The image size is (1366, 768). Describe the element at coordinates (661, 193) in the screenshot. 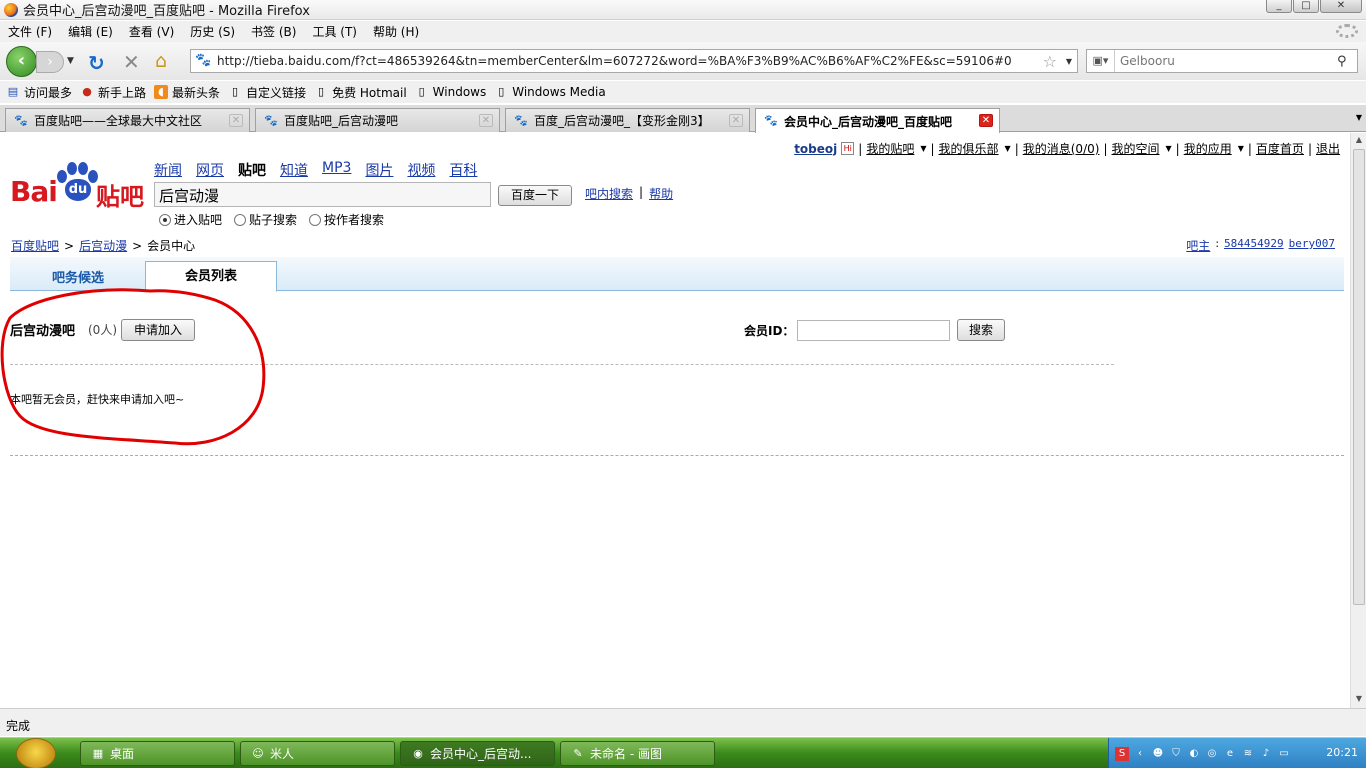

I see `help-link: 帮助` at that location.